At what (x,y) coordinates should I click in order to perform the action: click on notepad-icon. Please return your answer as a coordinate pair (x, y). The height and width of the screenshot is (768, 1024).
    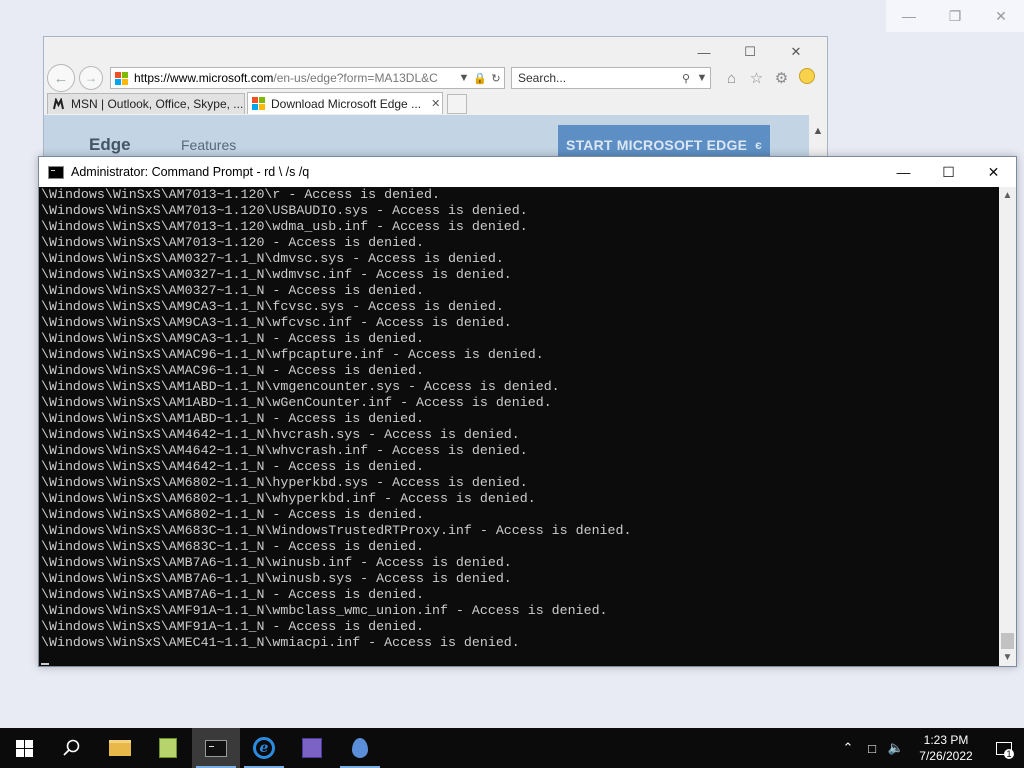
    Looking at the image, I should click on (168, 748).